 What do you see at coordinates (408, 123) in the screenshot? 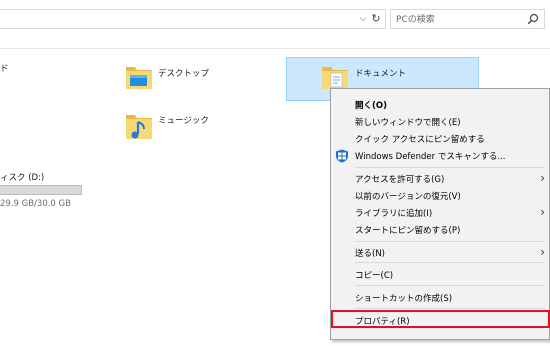
I see `menu-item-label: 新しいウィンドウで開く(E)` at bounding box center [408, 123].